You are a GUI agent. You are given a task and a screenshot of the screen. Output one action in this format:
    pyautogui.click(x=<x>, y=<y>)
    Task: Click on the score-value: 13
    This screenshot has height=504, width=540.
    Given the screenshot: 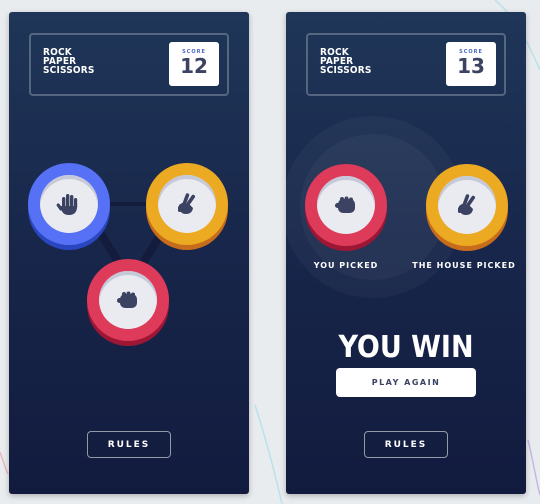 What is the action you would take?
    pyautogui.click(x=471, y=66)
    